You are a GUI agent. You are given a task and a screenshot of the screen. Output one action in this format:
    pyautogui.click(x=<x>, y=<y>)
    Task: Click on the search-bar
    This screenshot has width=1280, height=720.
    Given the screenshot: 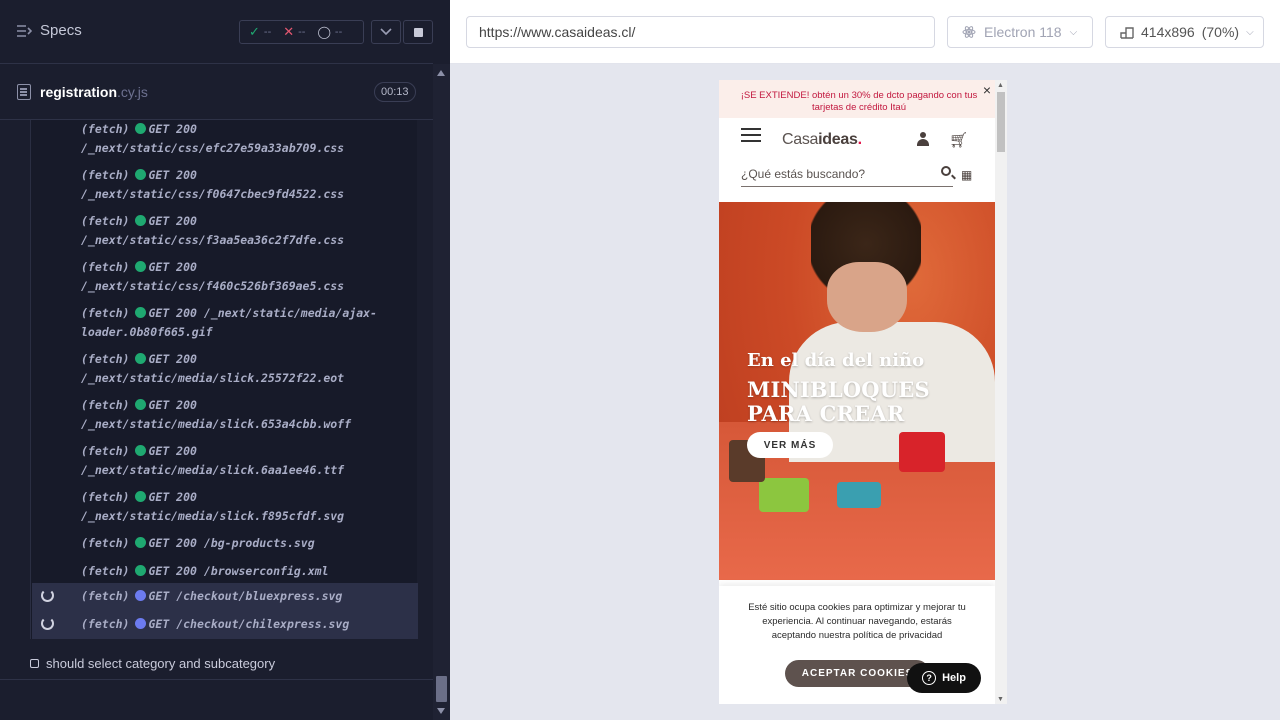 What is the action you would take?
    pyautogui.click(x=847, y=175)
    